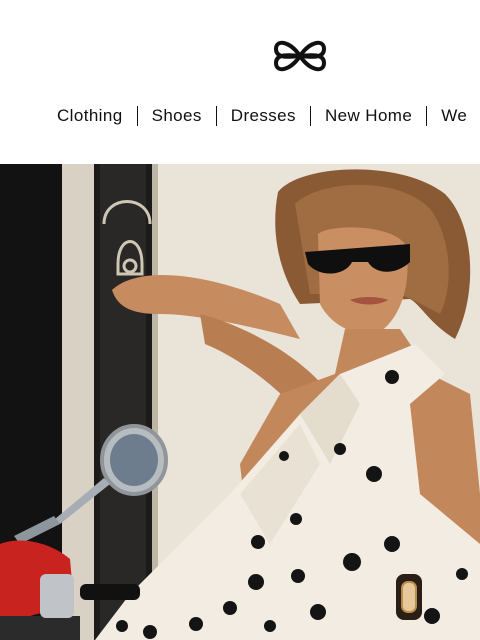 The width and height of the screenshot is (480, 640). I want to click on main-nav: Clothing Shoes Dresses New Home We, so click(262, 116).